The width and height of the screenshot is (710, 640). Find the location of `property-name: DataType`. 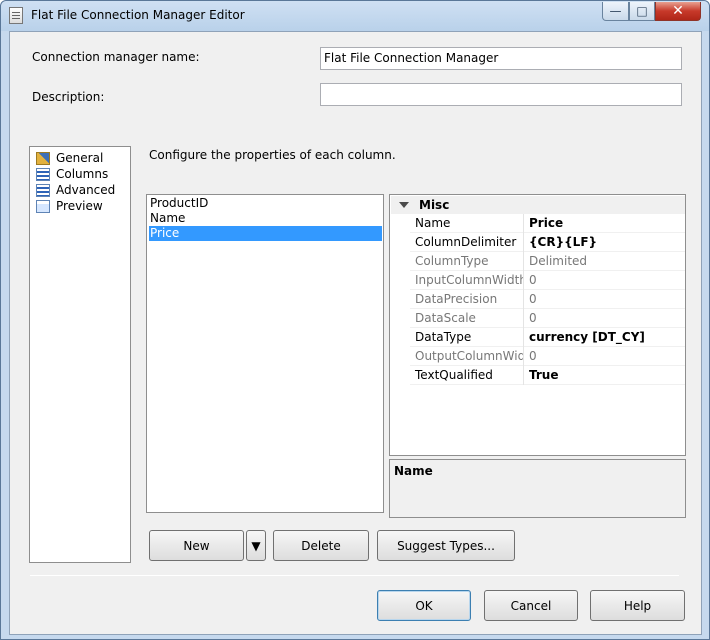

property-name: DataType is located at coordinates (467, 337).